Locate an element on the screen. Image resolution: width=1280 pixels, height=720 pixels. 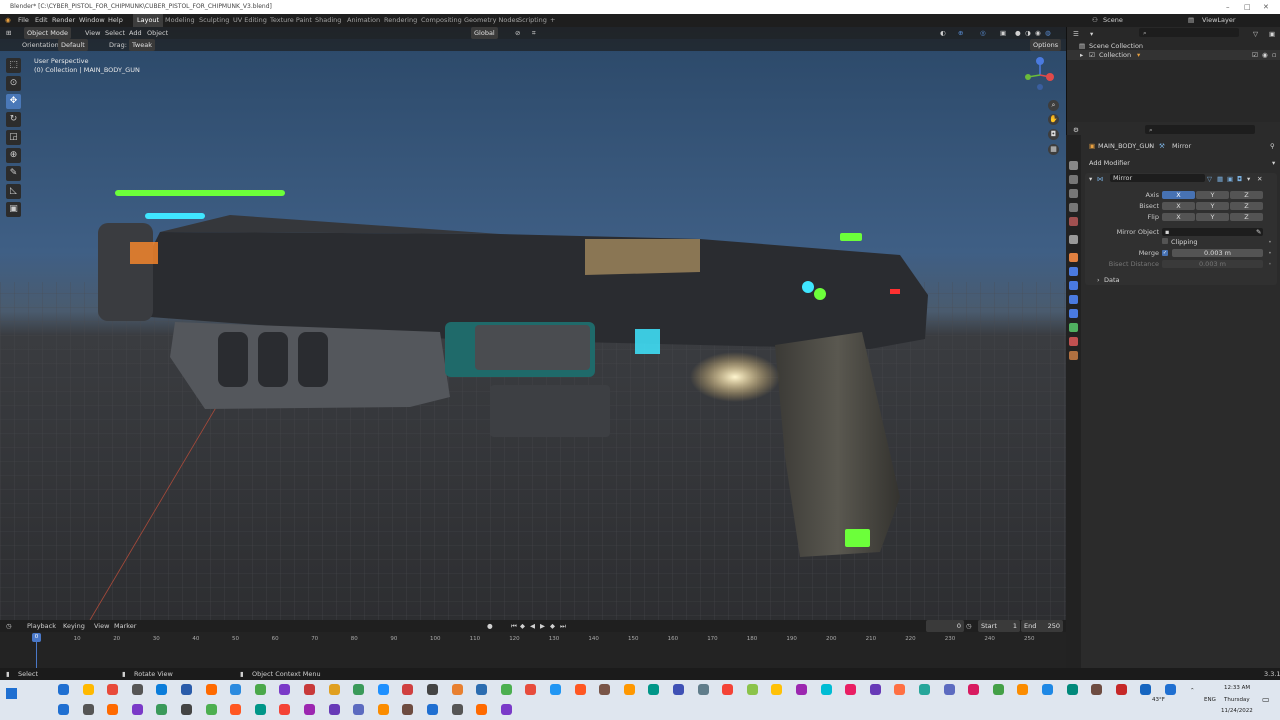
data-subpanel-chevron-icon: › is located at coordinates (1098, 280).